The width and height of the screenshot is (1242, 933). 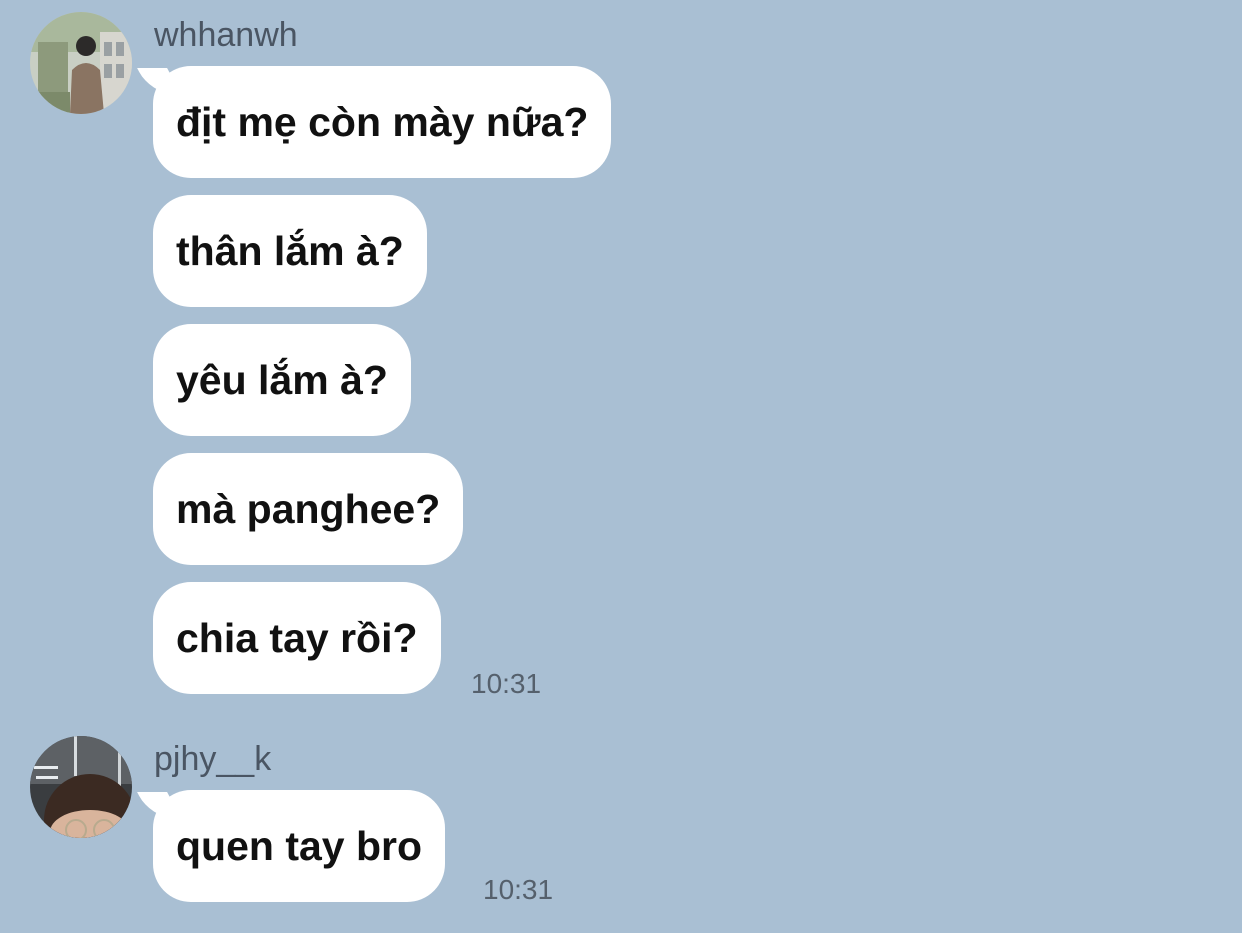 I want to click on message-bubble: quen tay bro, so click(x=299, y=846).